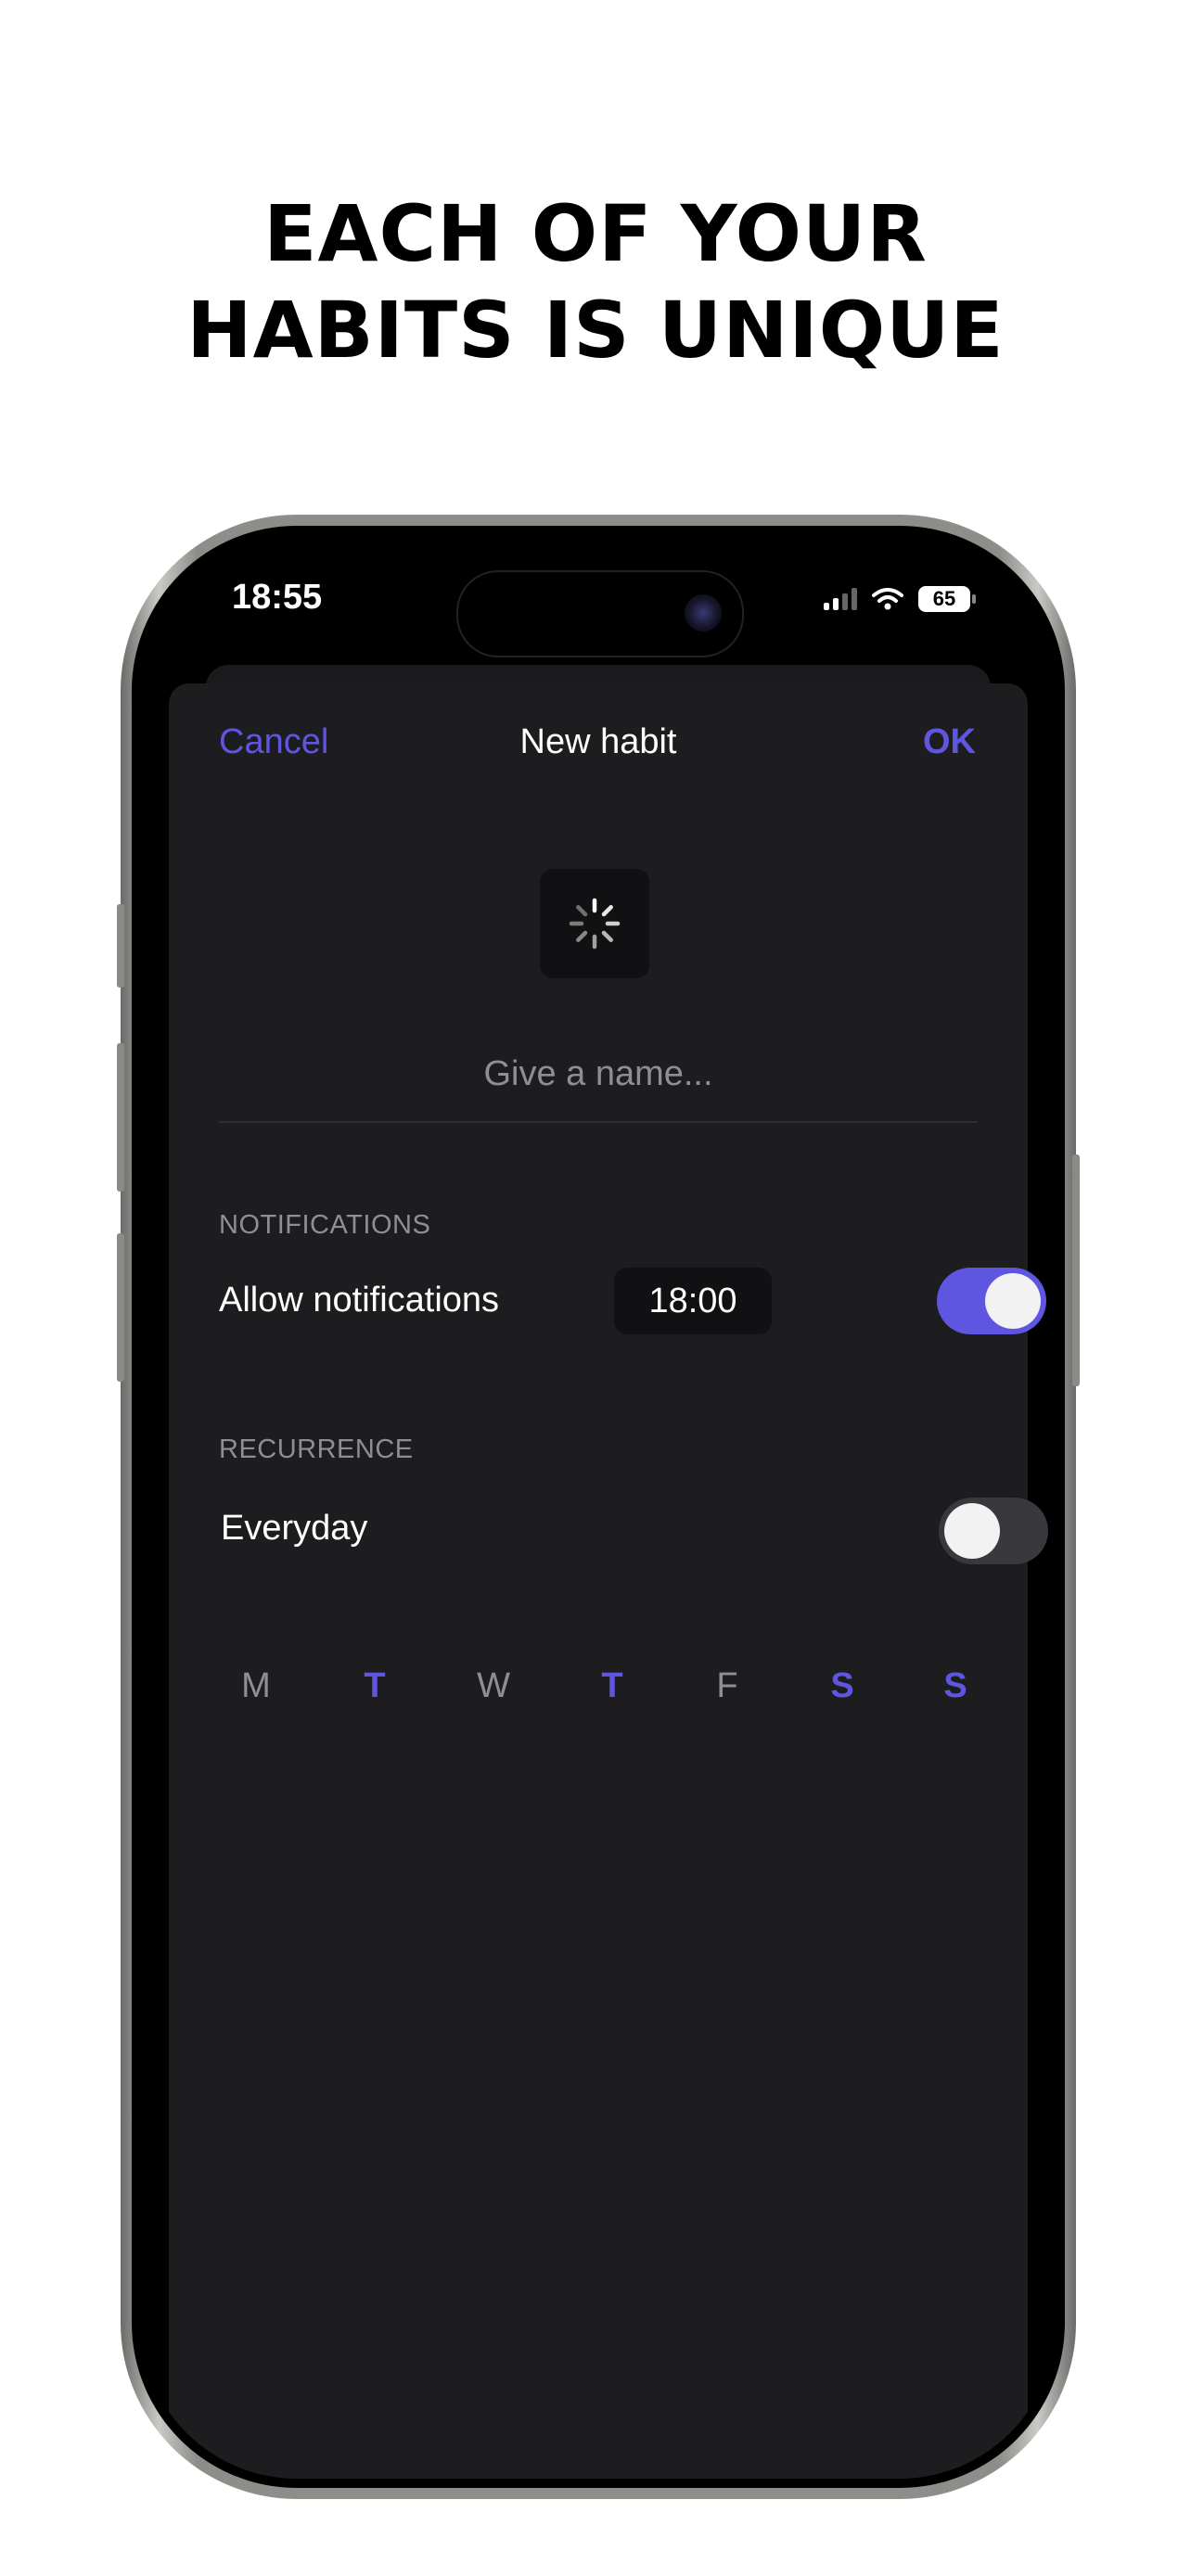  Describe the element at coordinates (595, 331) in the screenshot. I see `headline-line-2: HABITS IS UNIQUE` at that location.